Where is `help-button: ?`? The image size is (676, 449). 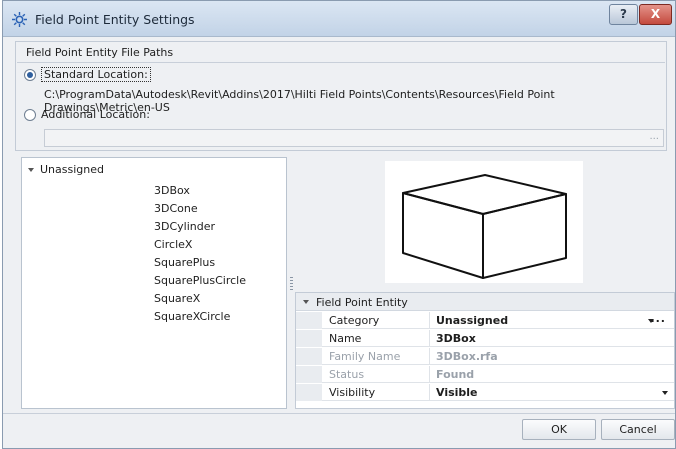 help-button: ? is located at coordinates (623, 14).